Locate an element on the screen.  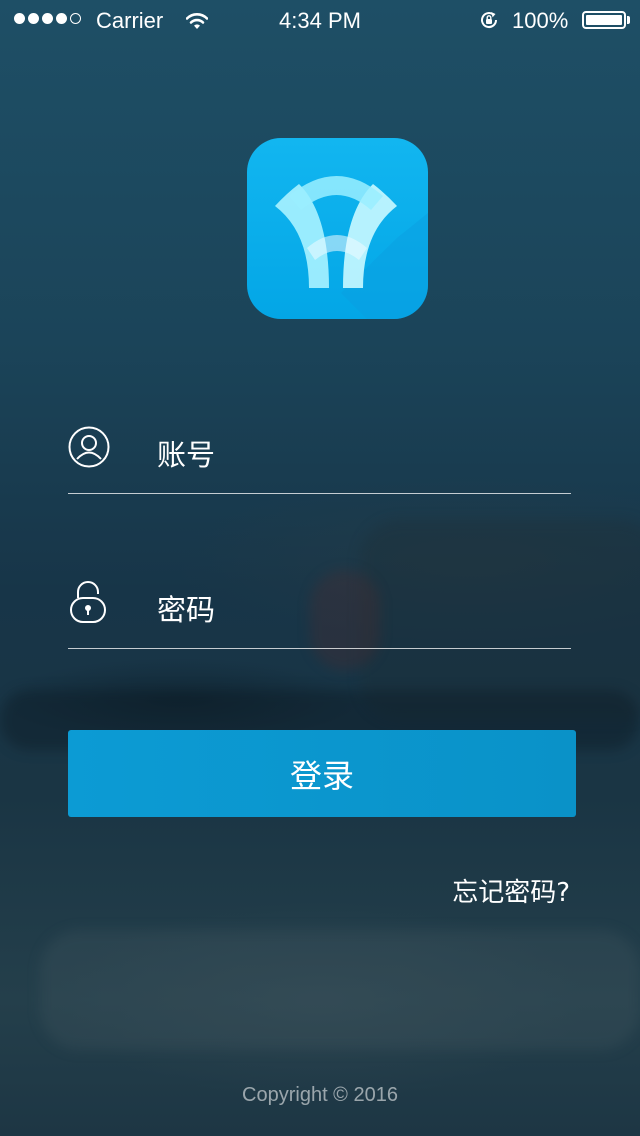
battery-level-fill is located at coordinates (604, 20).